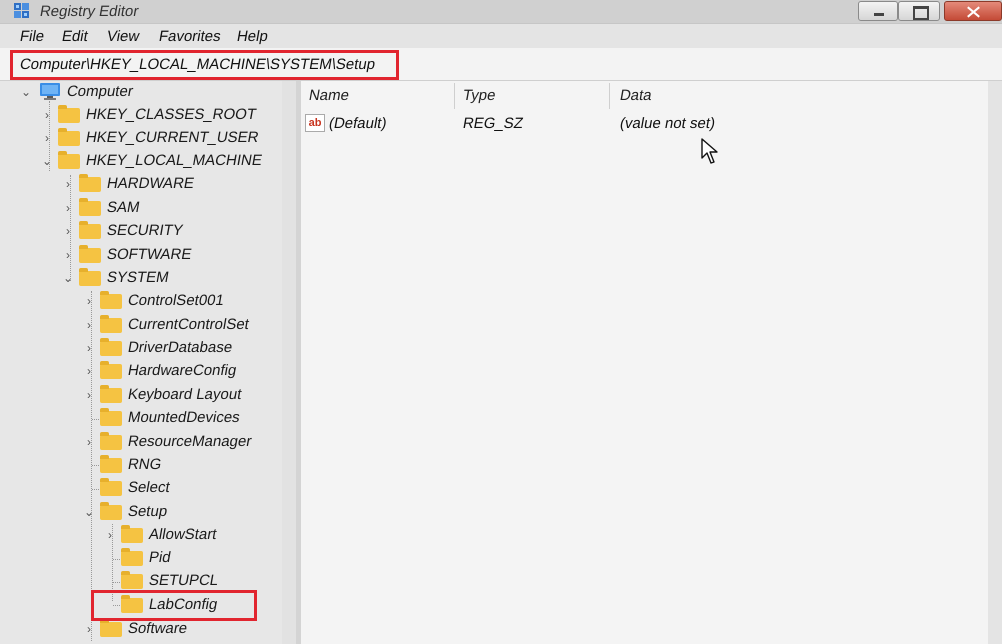 This screenshot has width=1002, height=644. Describe the element at coordinates (180, 347) in the screenshot. I see `tree-label: DriverDatabase` at that location.